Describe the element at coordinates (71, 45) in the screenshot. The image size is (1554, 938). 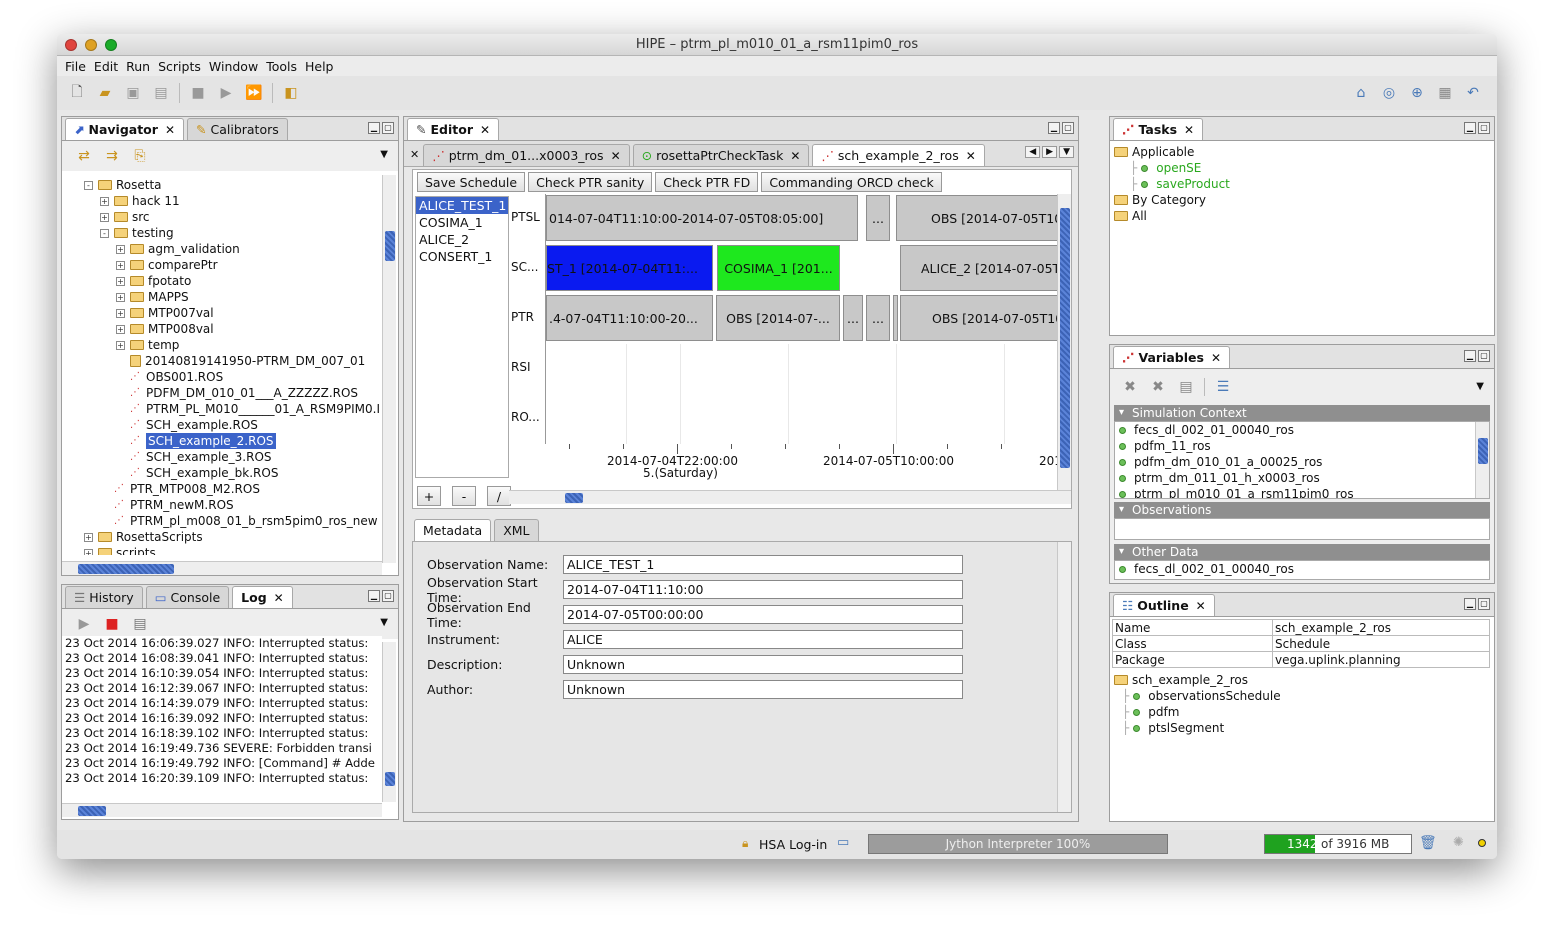
I see `close-window-button` at that location.